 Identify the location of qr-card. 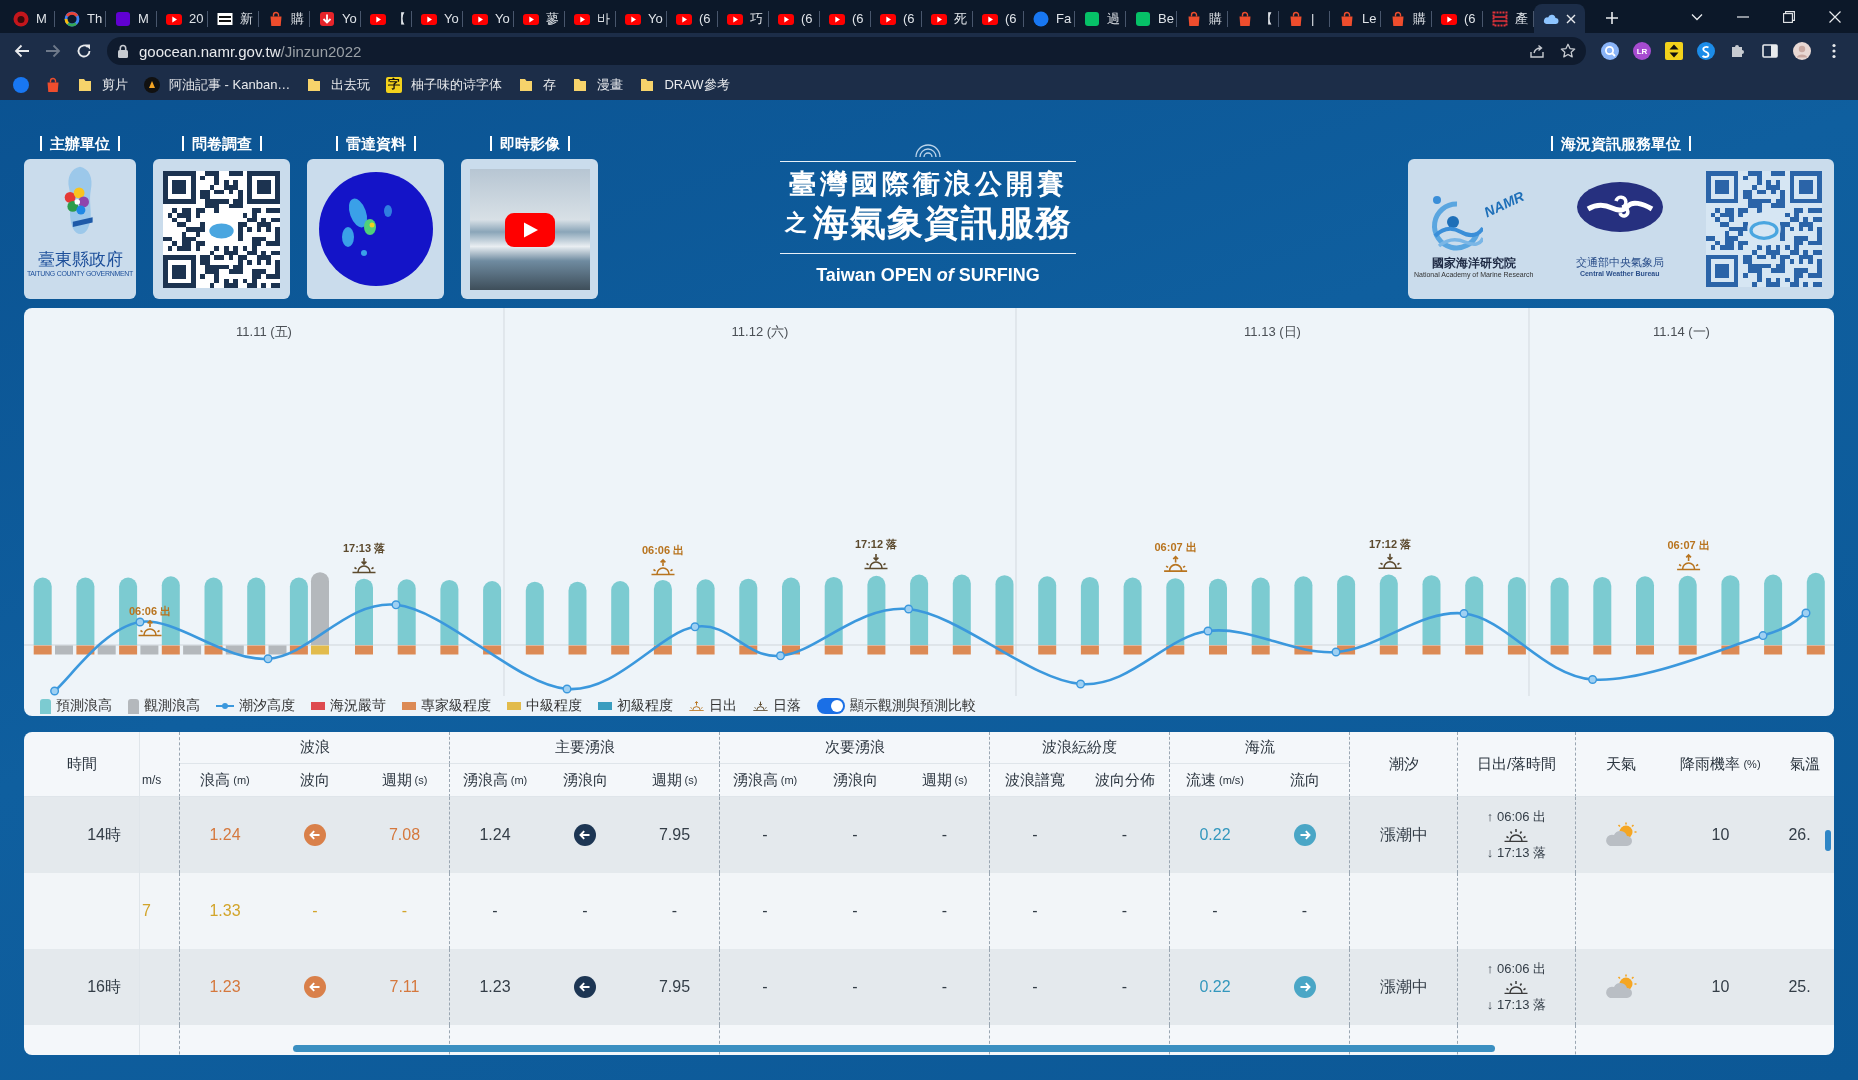
(221, 229).